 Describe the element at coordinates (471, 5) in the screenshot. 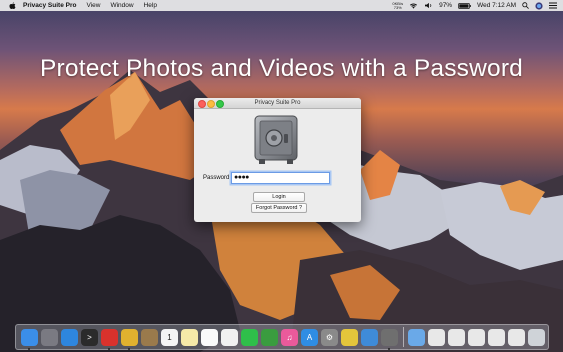

I see `status-area: 0KB/s 73% 97% Wed 7:12 AM` at that location.